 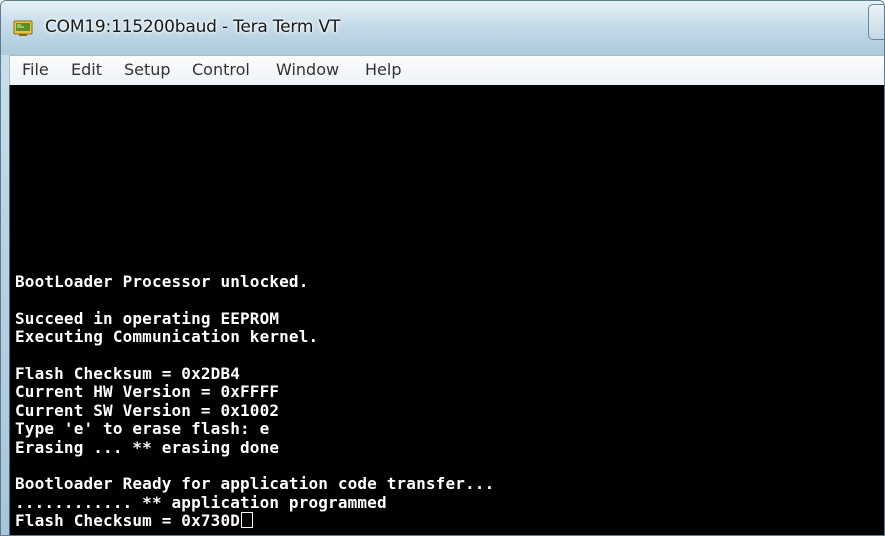 What do you see at coordinates (247, 520) in the screenshot?
I see `terminal-cursor` at bounding box center [247, 520].